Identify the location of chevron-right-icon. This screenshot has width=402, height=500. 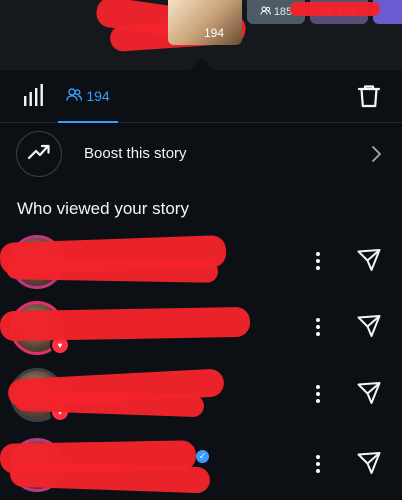
(376, 154).